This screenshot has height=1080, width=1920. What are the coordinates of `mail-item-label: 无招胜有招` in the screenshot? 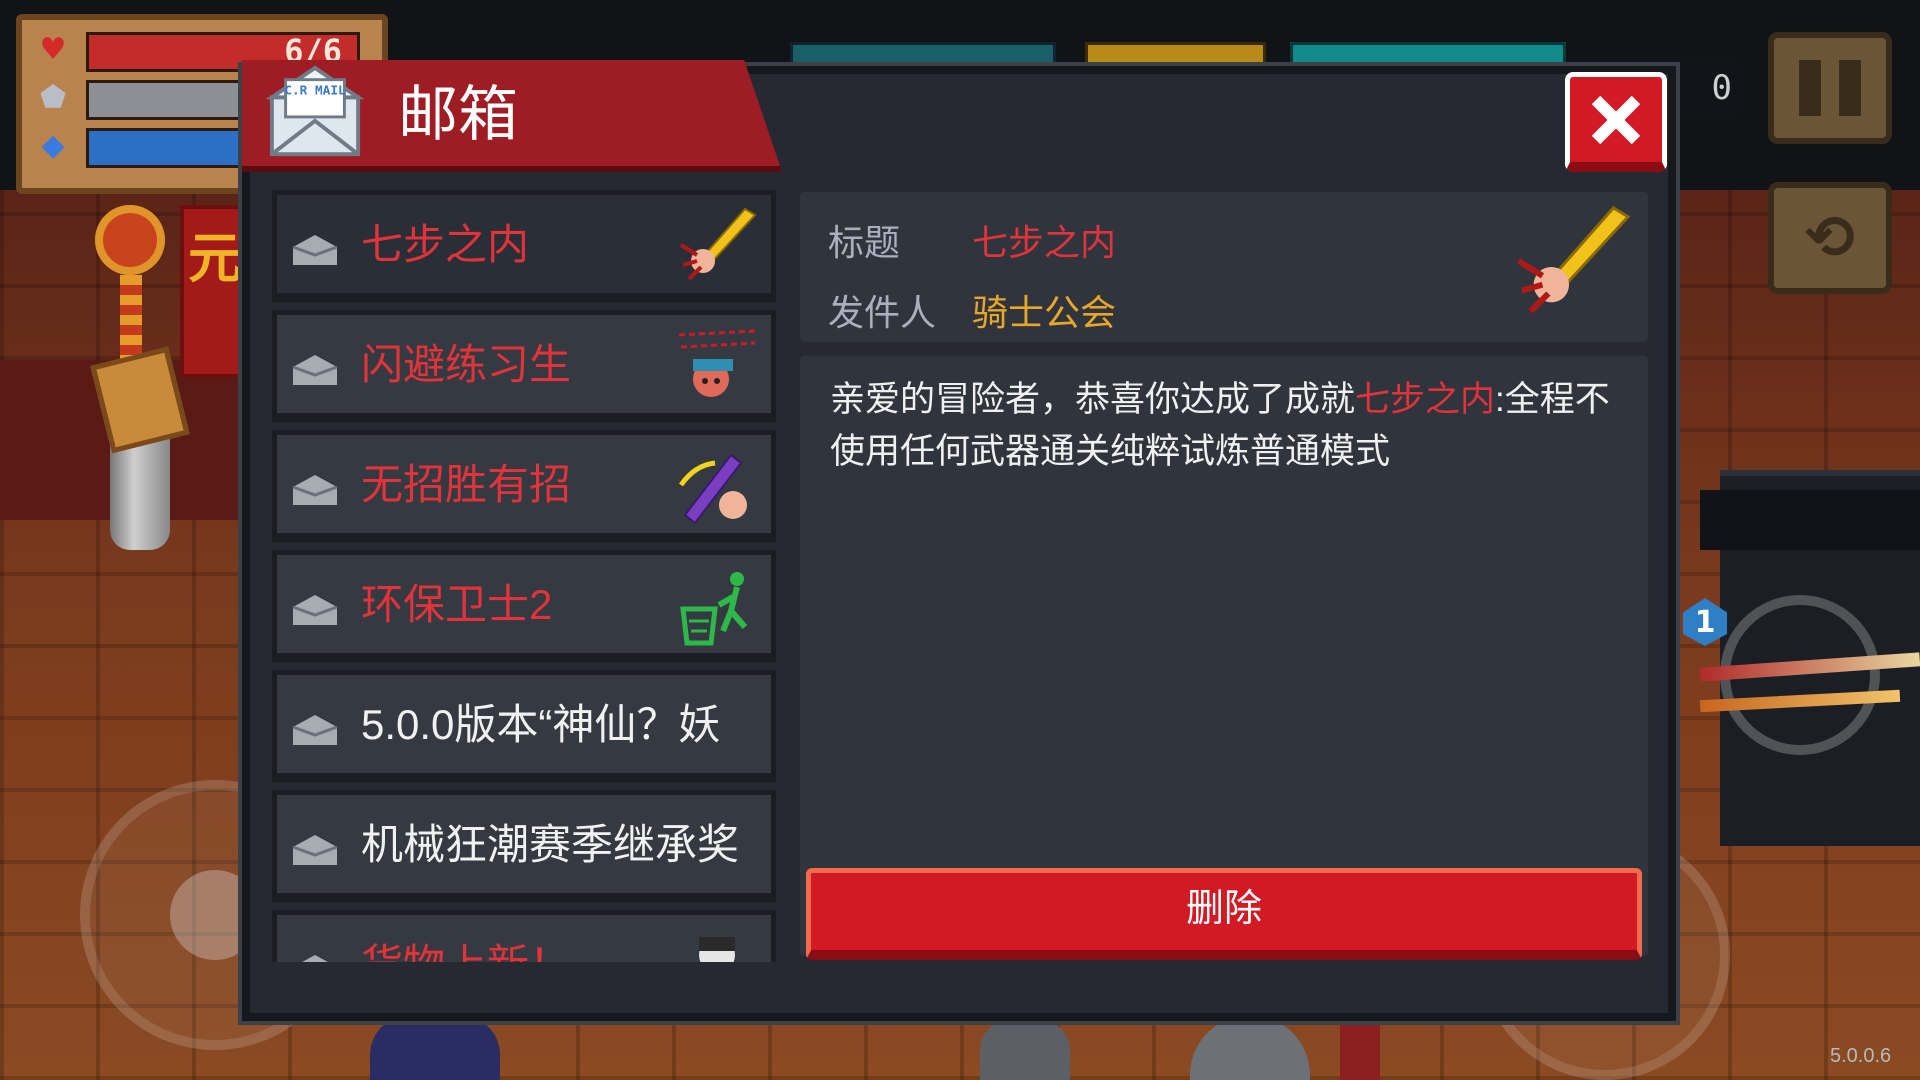 It's located at (466, 484).